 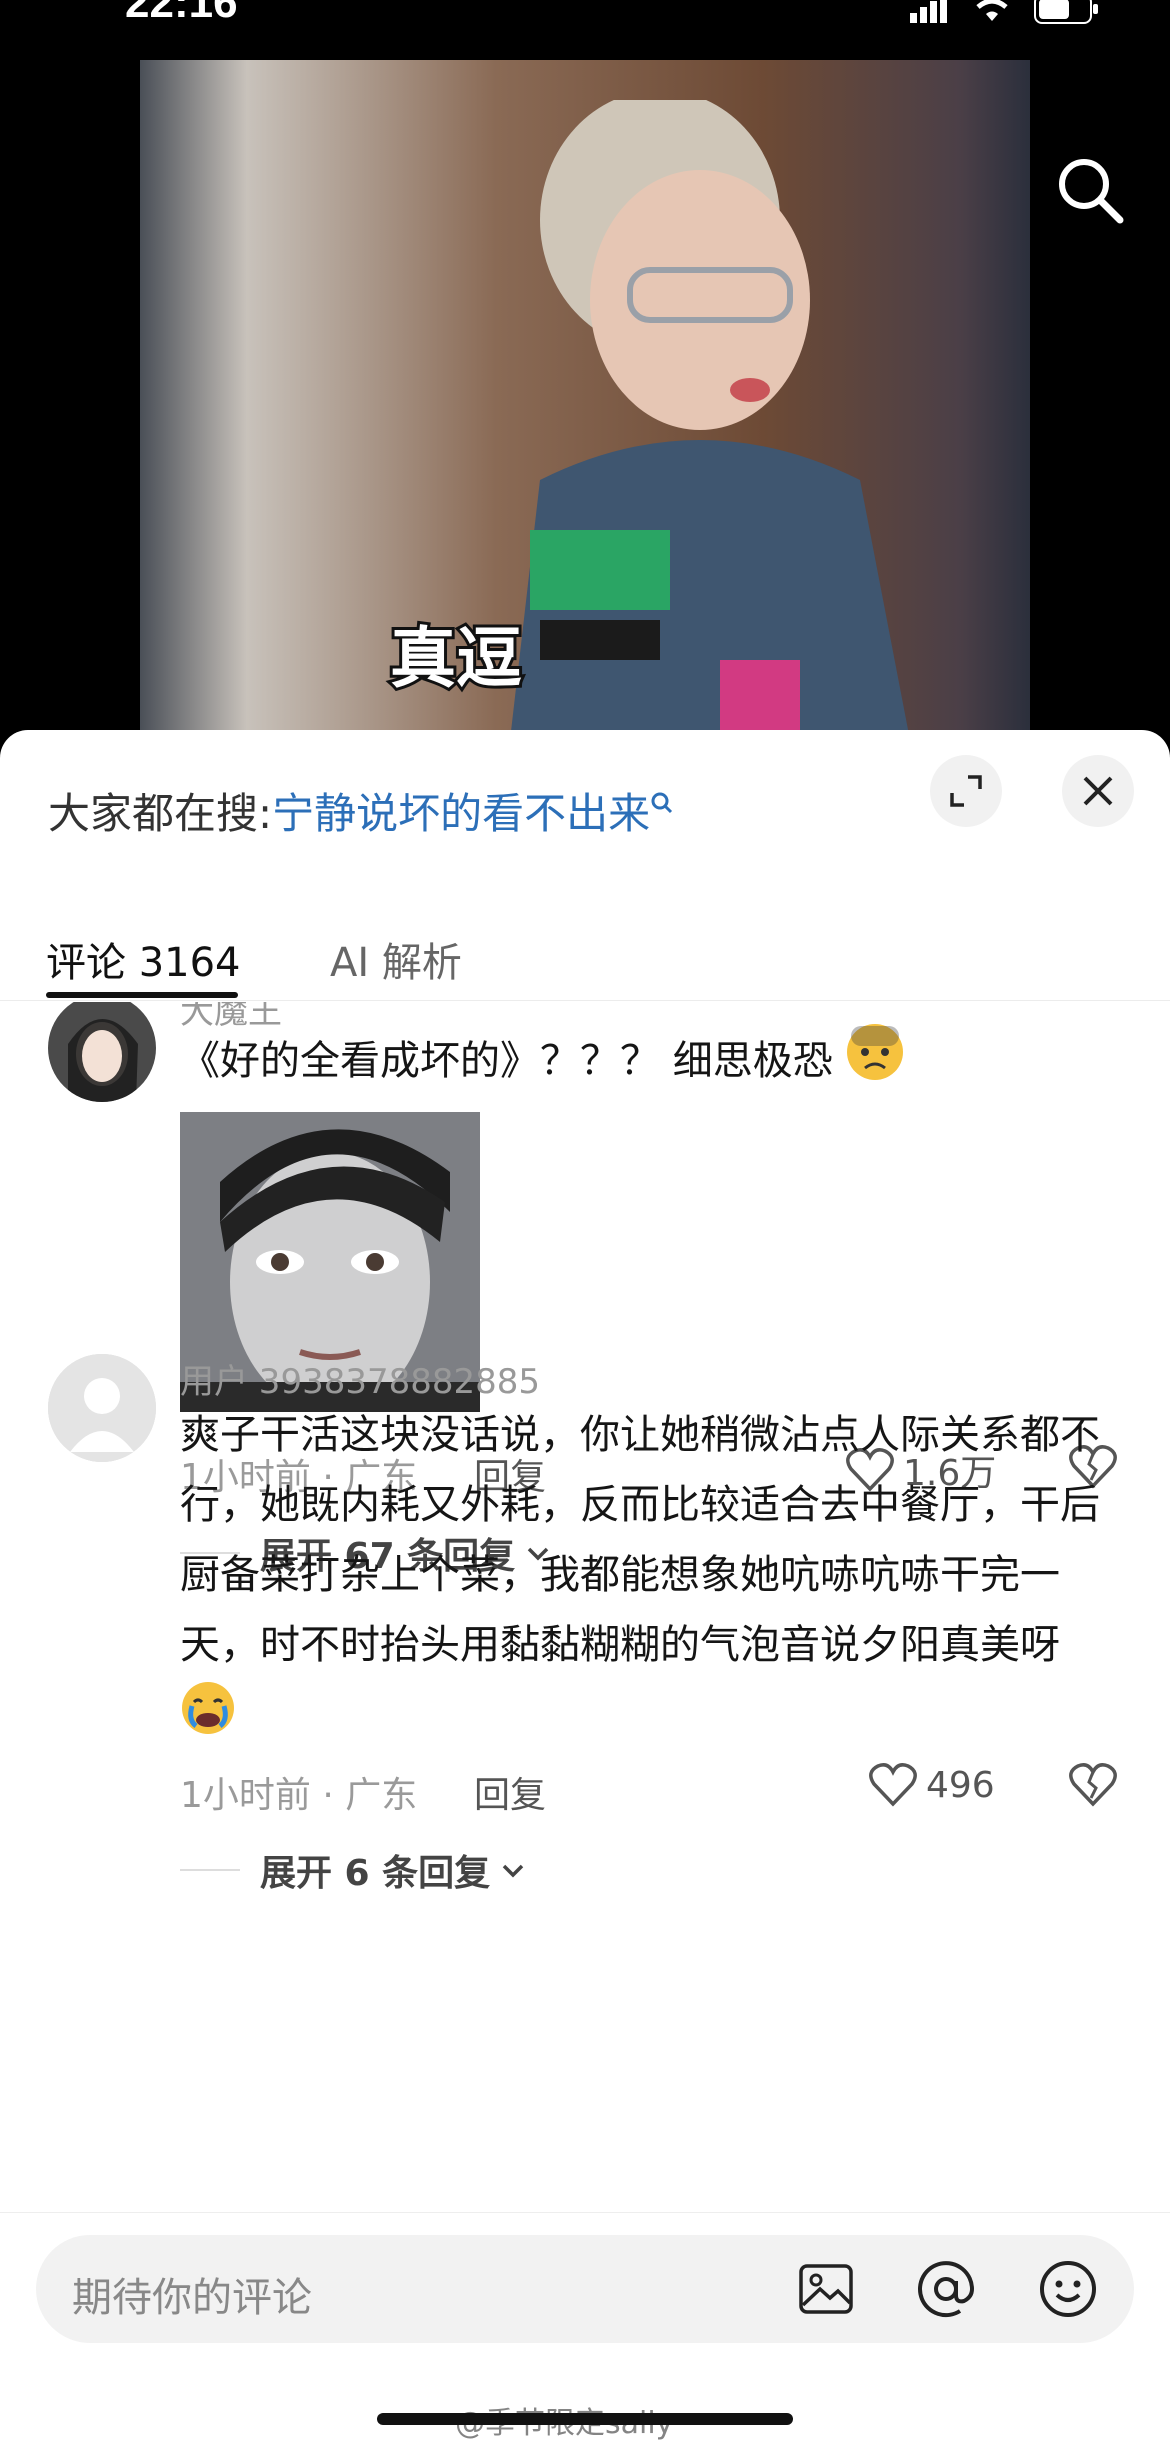 What do you see at coordinates (396, 959) in the screenshot?
I see `tab-ai-analysis: AI 解析` at bounding box center [396, 959].